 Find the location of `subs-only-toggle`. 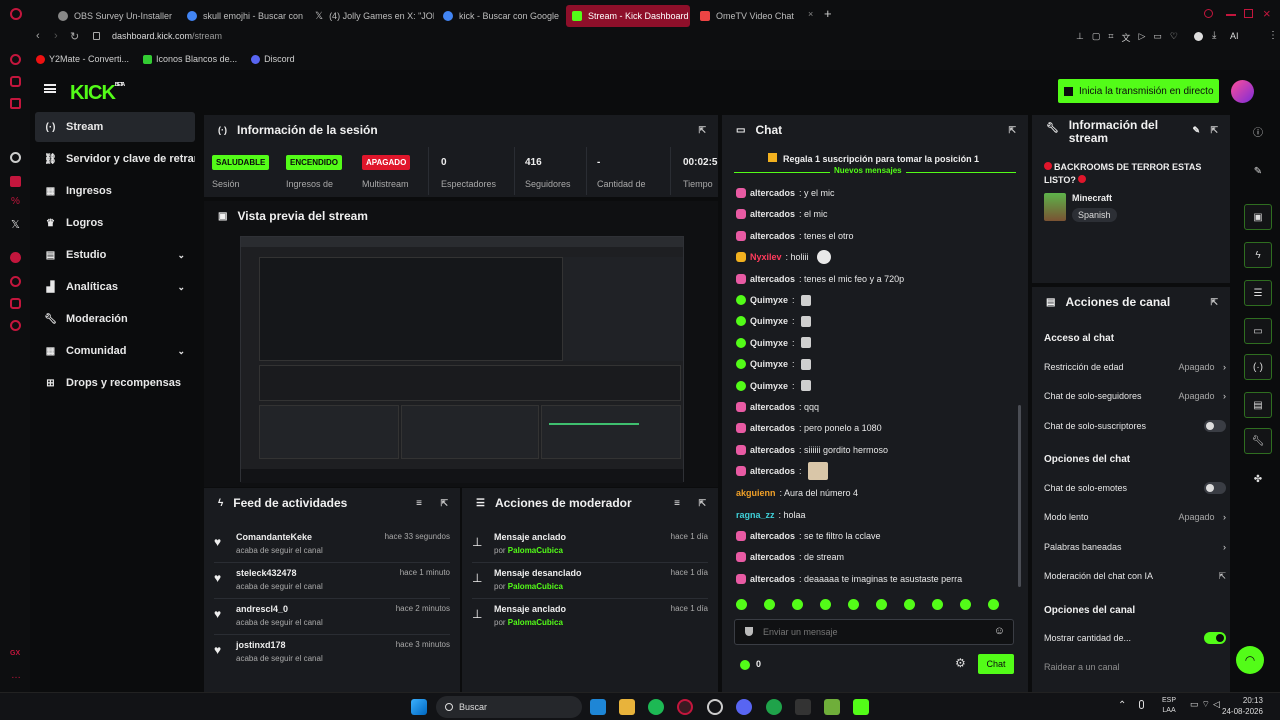

subs-only-toggle is located at coordinates (1215, 426).